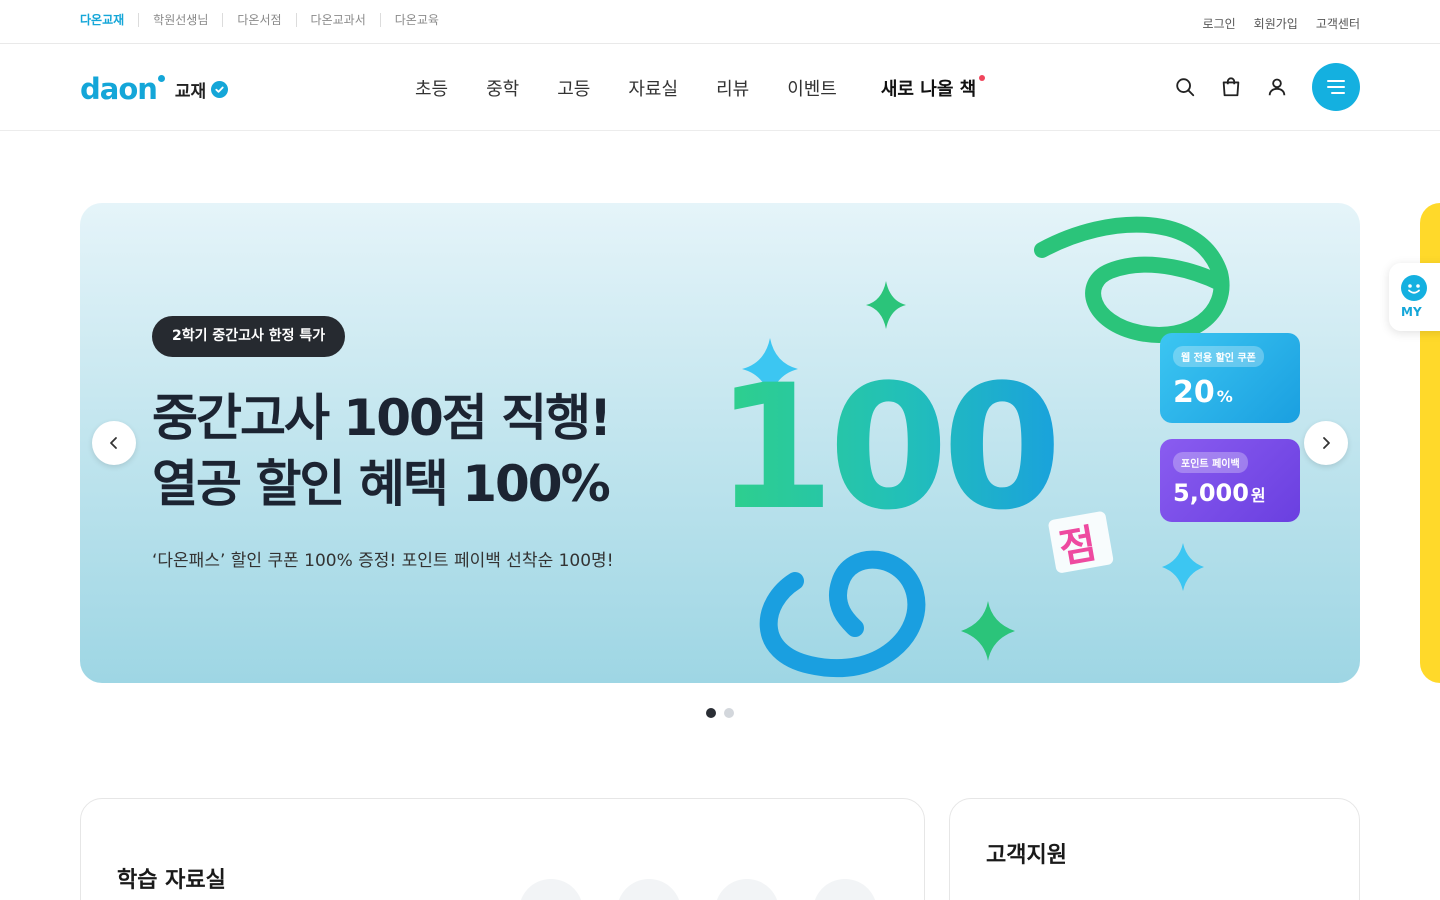 The width and height of the screenshot is (1440, 900). Describe the element at coordinates (1411, 312) in the screenshot. I see `my-label: MY` at that location.